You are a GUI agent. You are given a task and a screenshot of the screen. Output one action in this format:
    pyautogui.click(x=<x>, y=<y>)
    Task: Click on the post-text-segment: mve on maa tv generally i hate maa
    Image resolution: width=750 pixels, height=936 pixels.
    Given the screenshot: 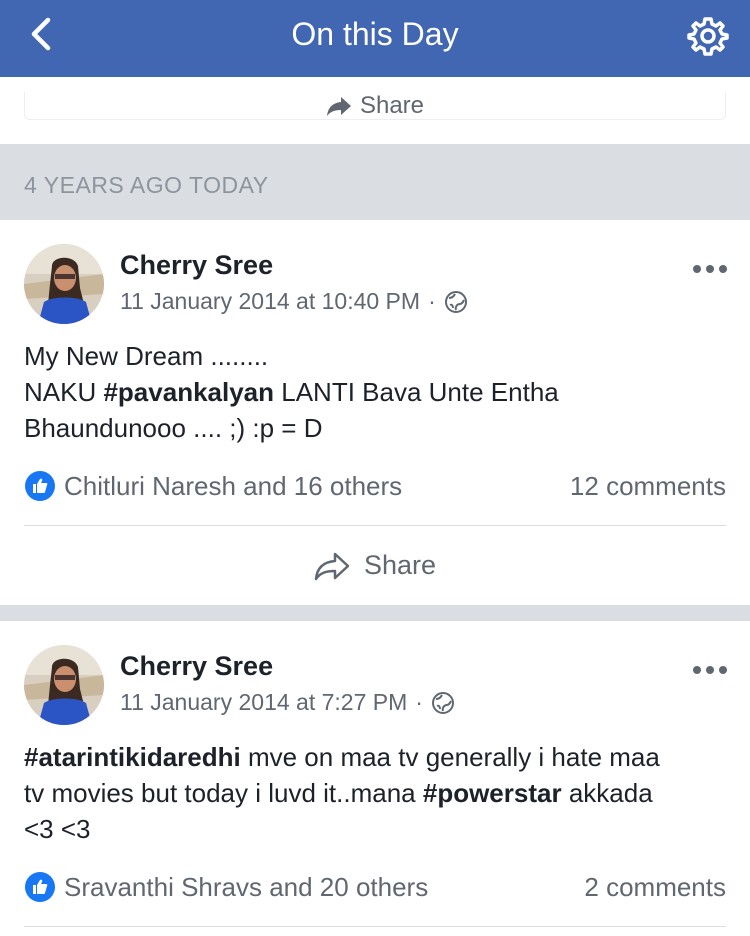 What is the action you would take?
    pyautogui.click(x=450, y=757)
    